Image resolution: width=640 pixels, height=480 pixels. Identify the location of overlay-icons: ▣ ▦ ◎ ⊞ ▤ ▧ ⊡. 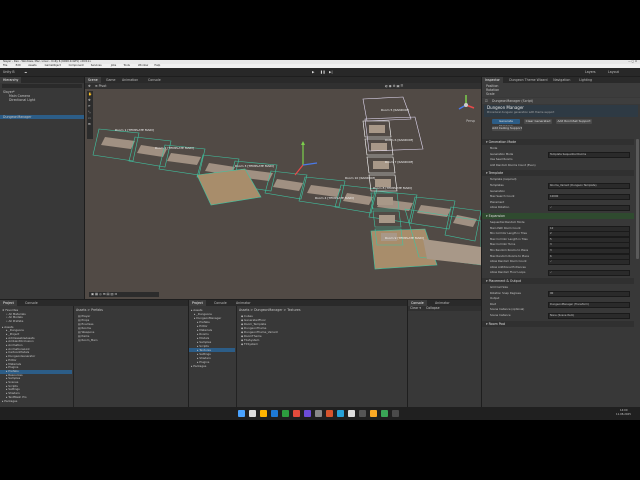
(104, 294).